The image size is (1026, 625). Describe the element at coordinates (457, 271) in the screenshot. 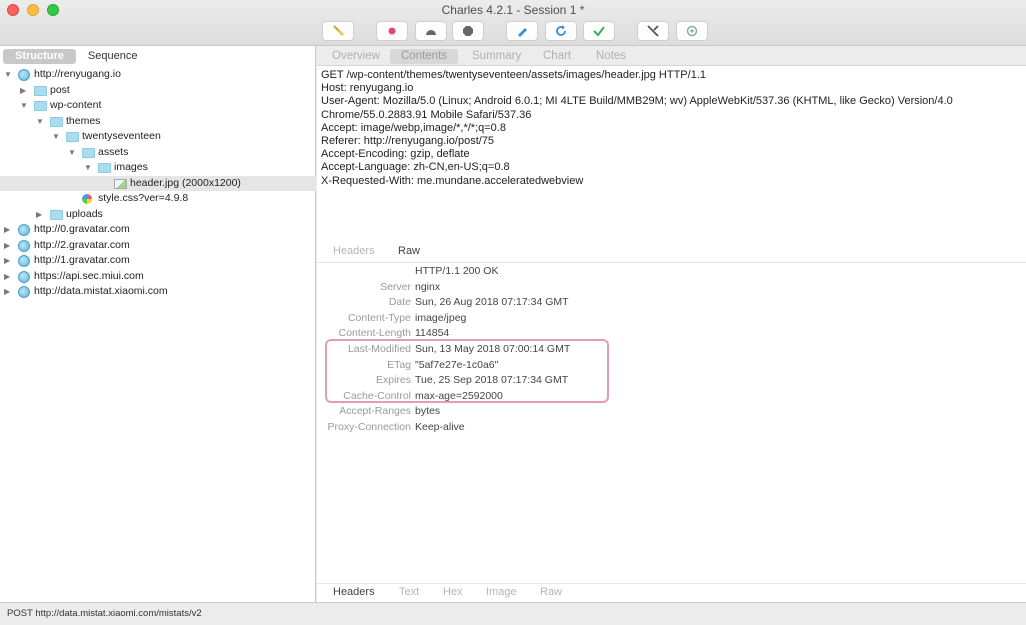

I see `header-value: HTTP/1.1 200 OK` at that location.